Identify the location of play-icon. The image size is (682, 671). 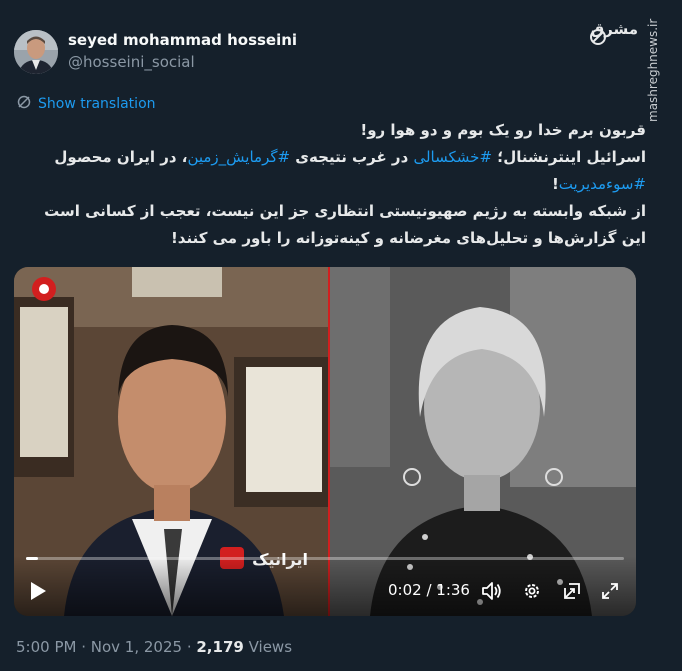
(38, 591).